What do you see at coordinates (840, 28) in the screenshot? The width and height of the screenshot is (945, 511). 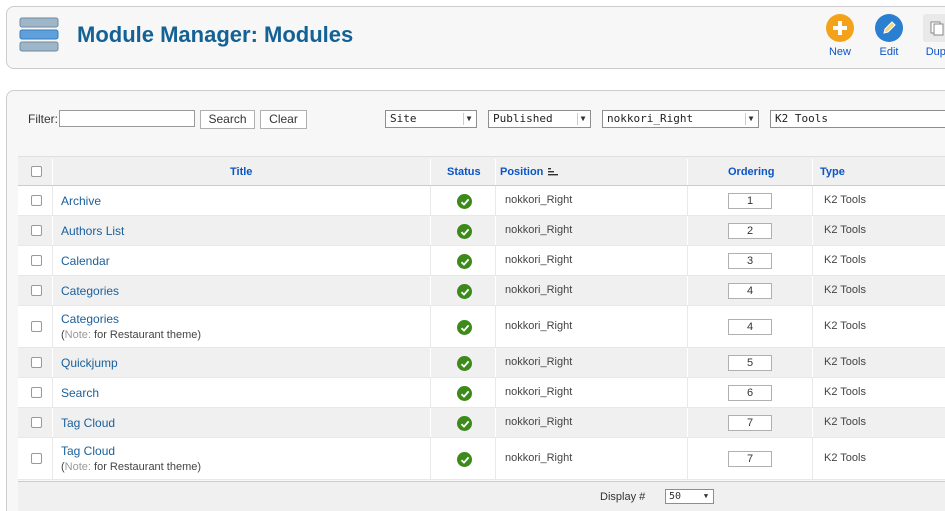 I see `plus-icon` at bounding box center [840, 28].